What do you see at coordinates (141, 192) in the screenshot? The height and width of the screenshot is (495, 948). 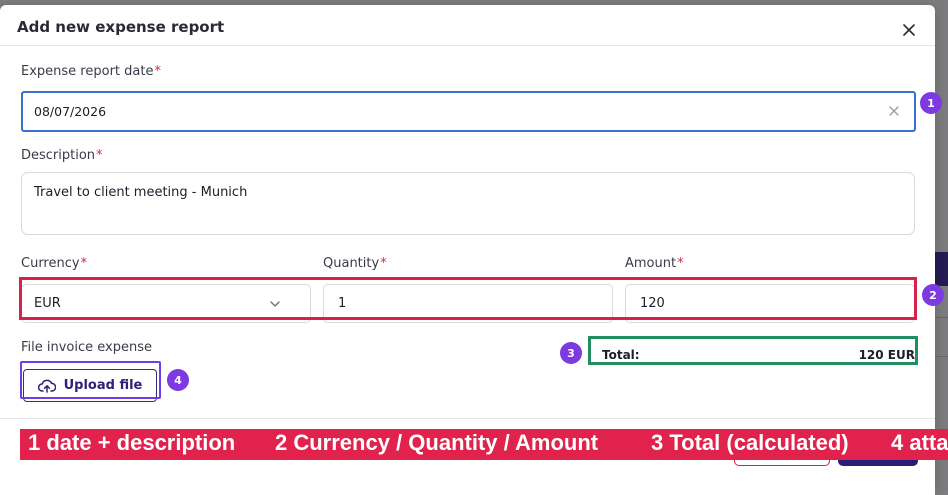 I see `description-value: Travel to client meeting - Munich` at bounding box center [141, 192].